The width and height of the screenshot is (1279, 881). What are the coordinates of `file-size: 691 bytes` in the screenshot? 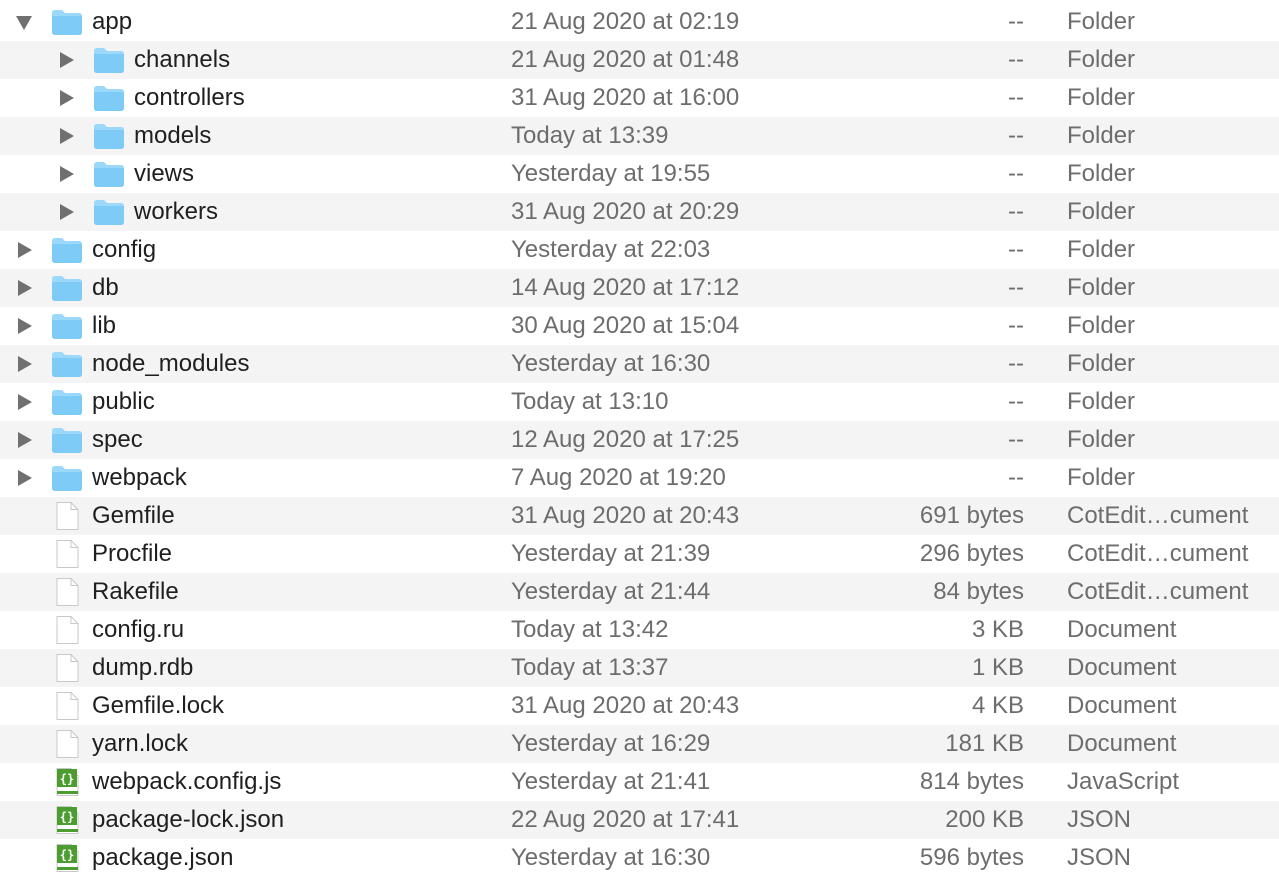 It's located at (971, 515).